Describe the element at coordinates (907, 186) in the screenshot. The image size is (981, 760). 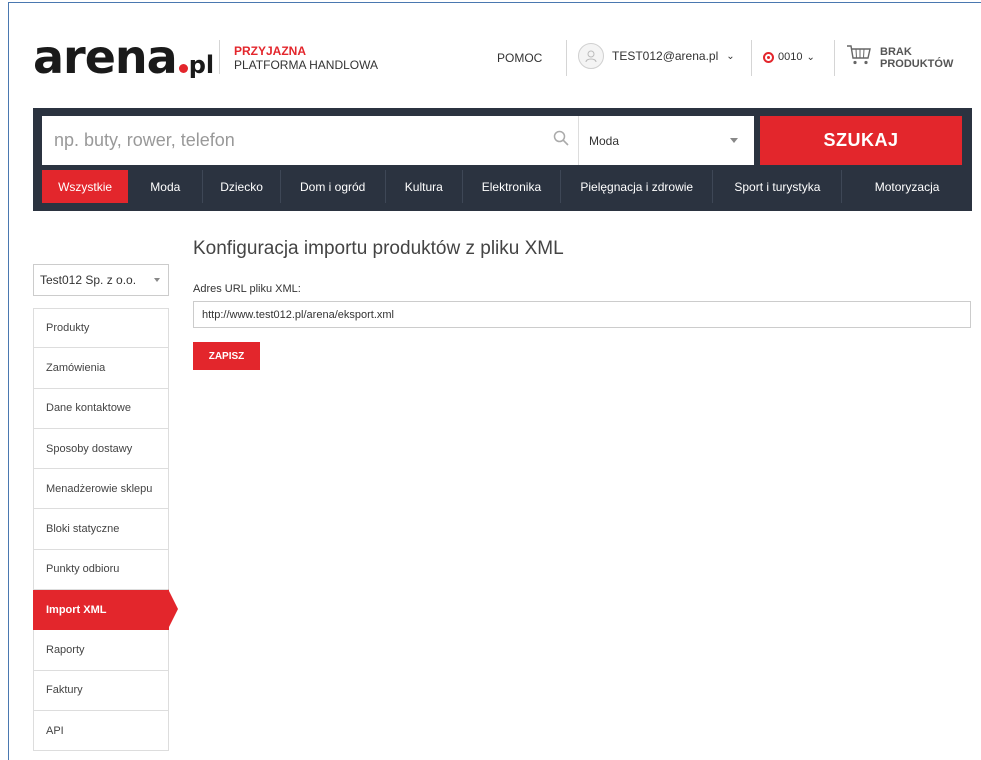
I see `category-motoryzacja: Motoryzacja` at that location.